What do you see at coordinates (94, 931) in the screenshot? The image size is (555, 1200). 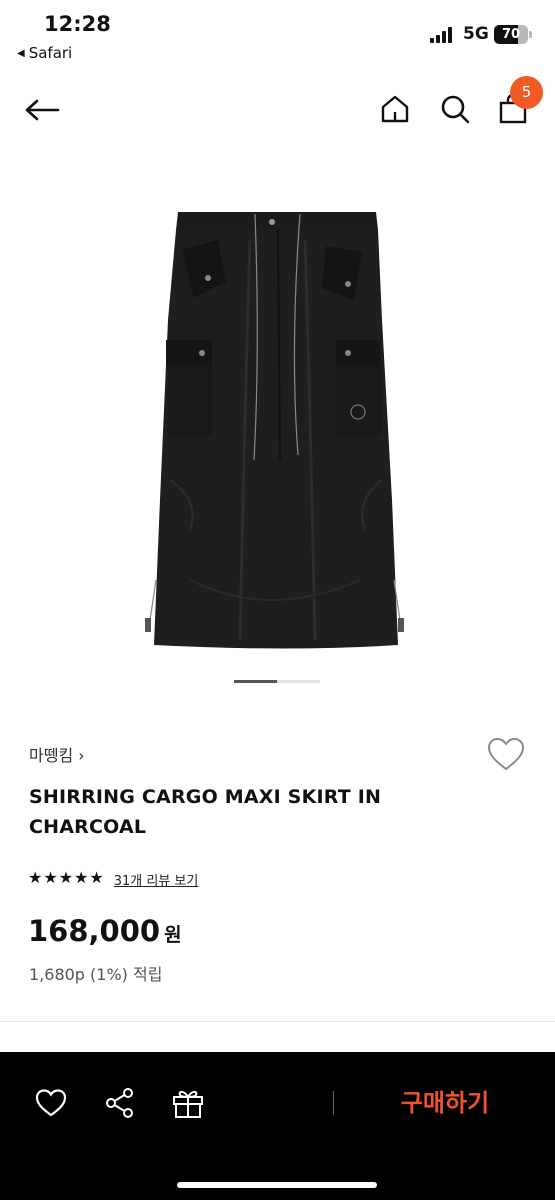 I see `price-amount: 168,000` at bounding box center [94, 931].